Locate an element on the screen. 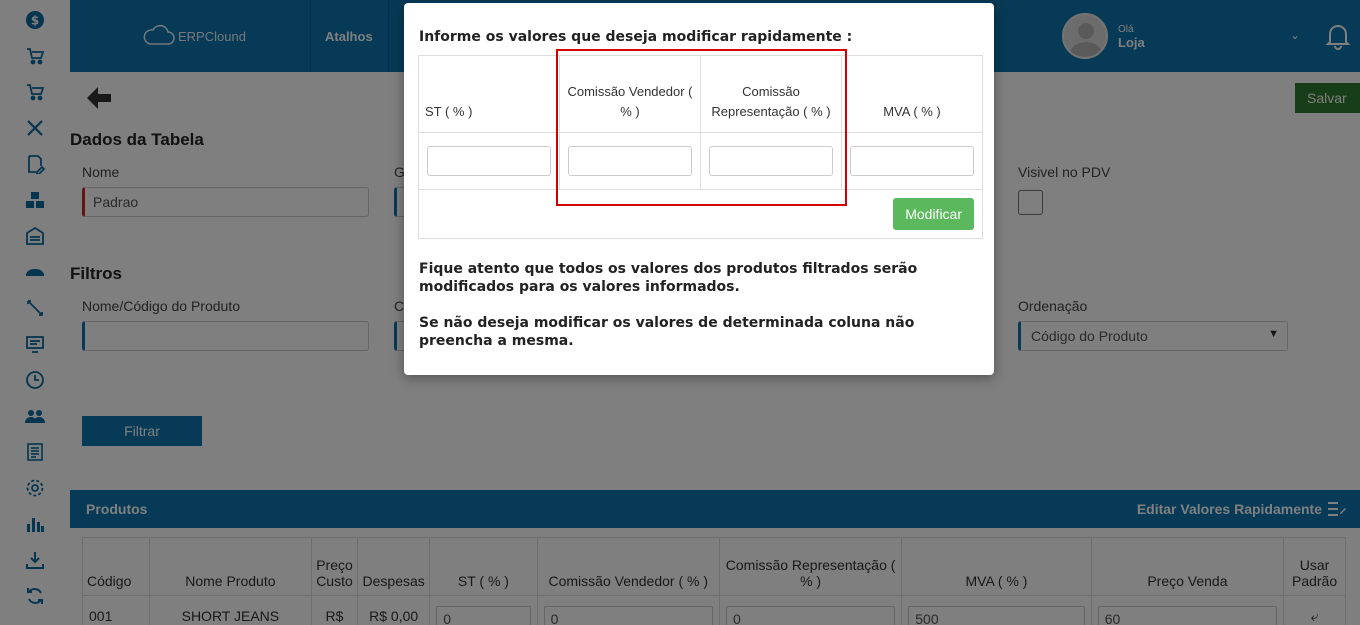 This screenshot has width=1360, height=625. column-header: MVA ( % ) is located at coordinates (912, 94).